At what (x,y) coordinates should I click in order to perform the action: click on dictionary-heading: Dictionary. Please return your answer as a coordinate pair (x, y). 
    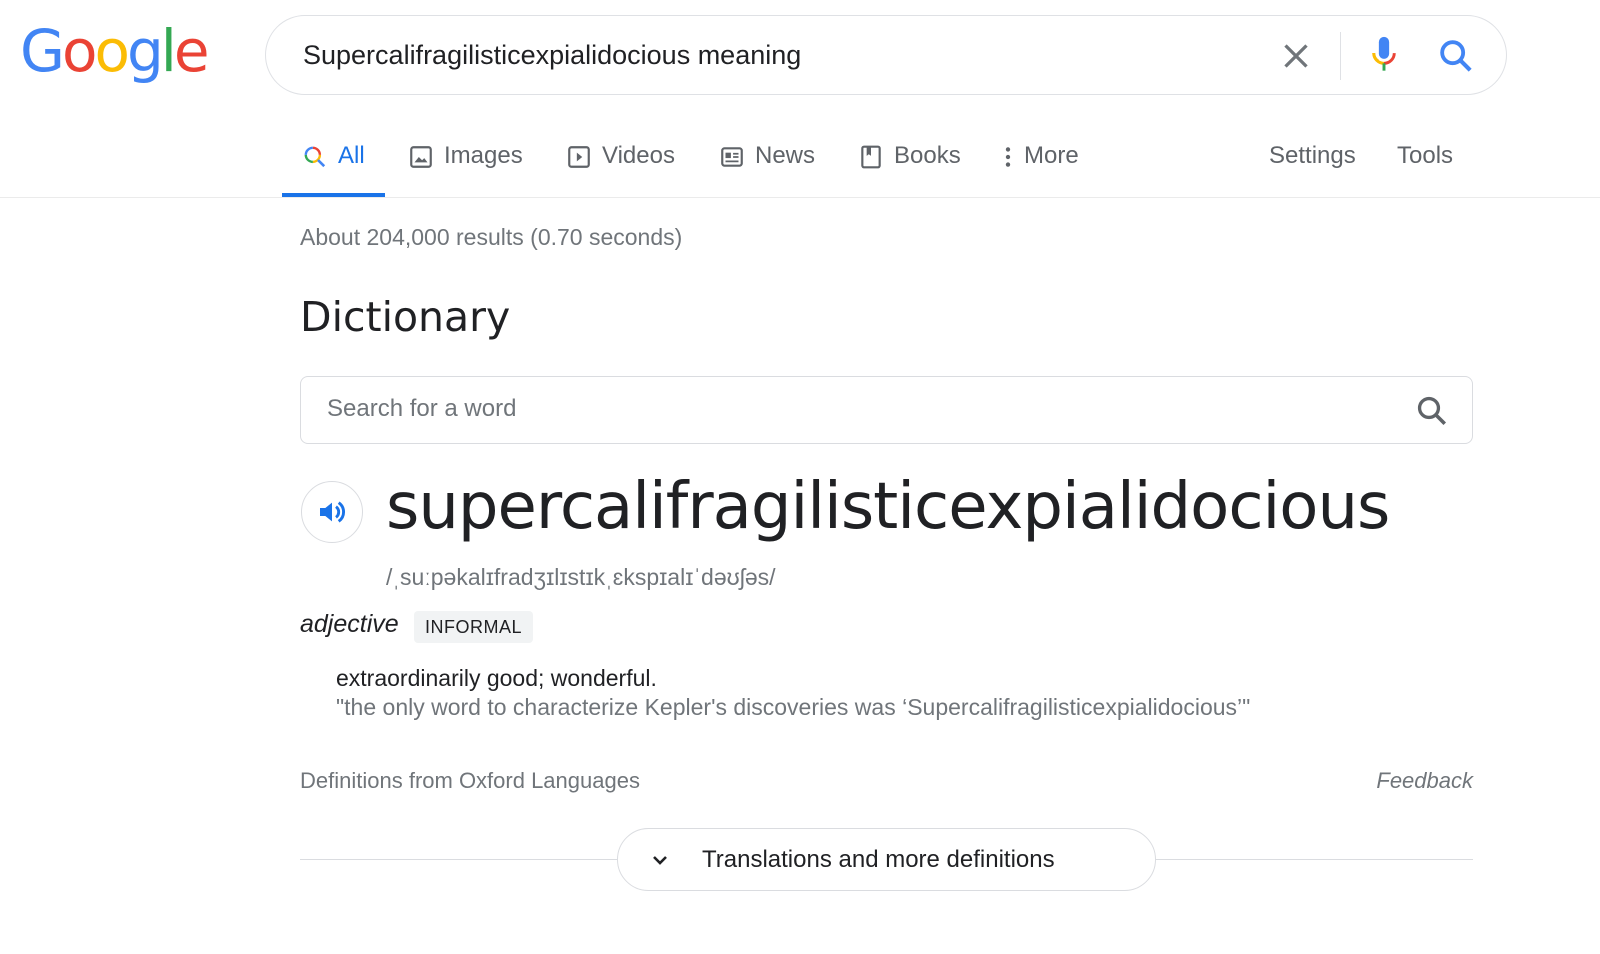
    Looking at the image, I should click on (405, 317).